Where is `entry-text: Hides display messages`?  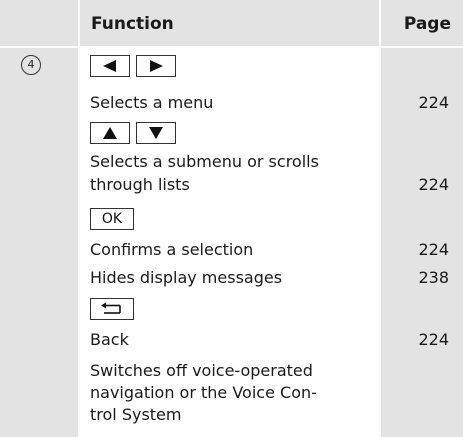
entry-text: Hides display messages is located at coordinates (186, 277).